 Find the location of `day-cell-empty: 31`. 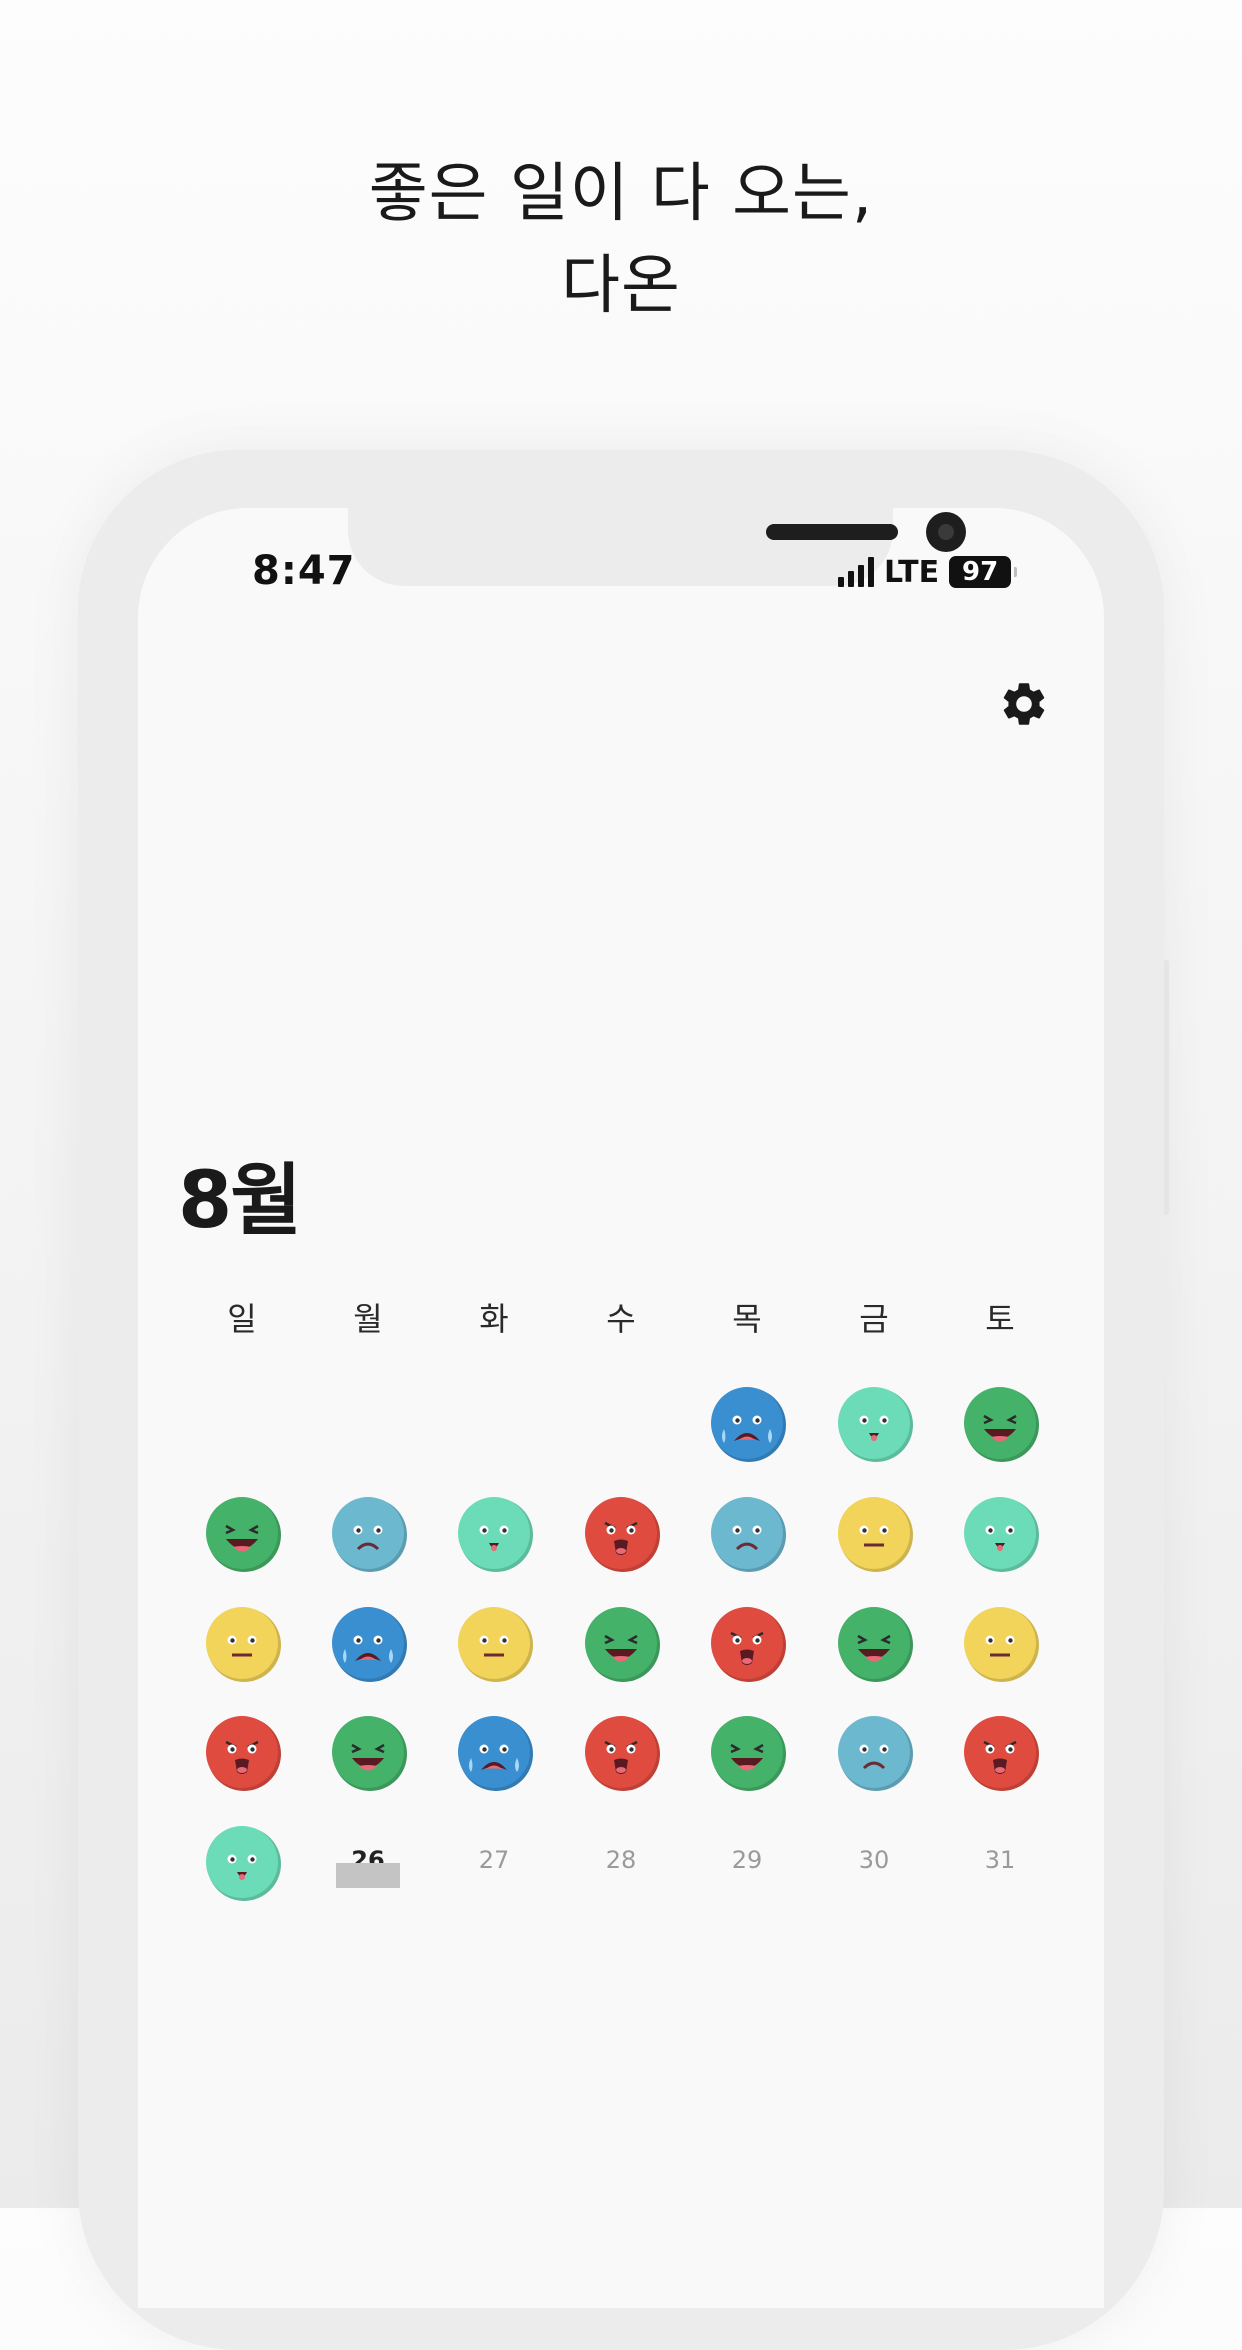

day-cell-empty: 31 is located at coordinates (1000, 1860).